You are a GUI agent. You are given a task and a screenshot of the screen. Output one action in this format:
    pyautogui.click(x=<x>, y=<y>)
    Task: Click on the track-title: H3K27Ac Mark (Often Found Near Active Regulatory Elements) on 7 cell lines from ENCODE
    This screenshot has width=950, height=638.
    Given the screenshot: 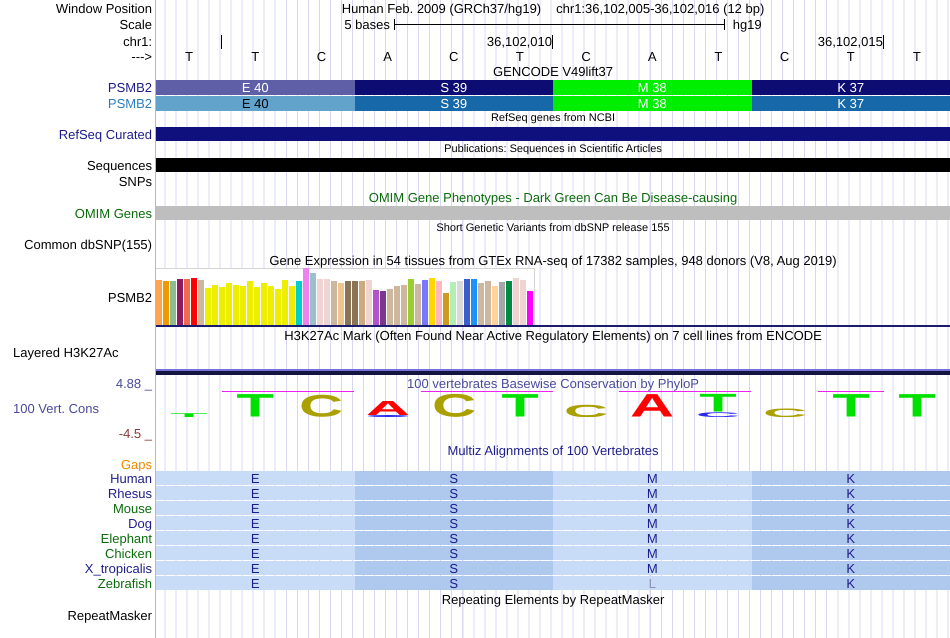 What is the action you would take?
    pyautogui.click(x=553, y=335)
    